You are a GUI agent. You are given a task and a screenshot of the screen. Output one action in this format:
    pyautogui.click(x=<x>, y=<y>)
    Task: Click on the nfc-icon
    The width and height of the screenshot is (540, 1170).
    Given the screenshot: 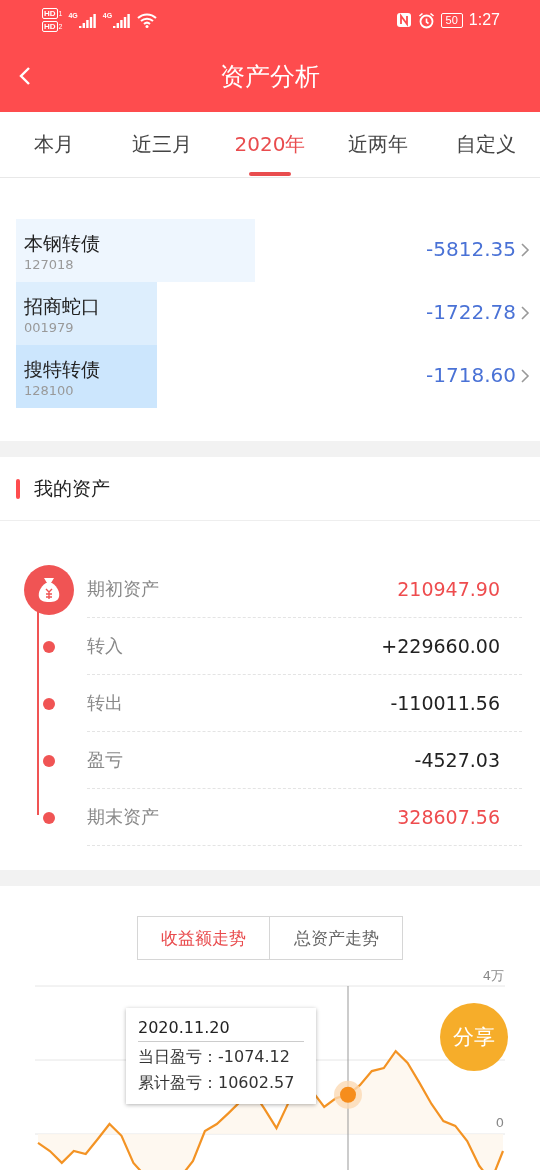 What is the action you would take?
    pyautogui.click(x=403, y=20)
    